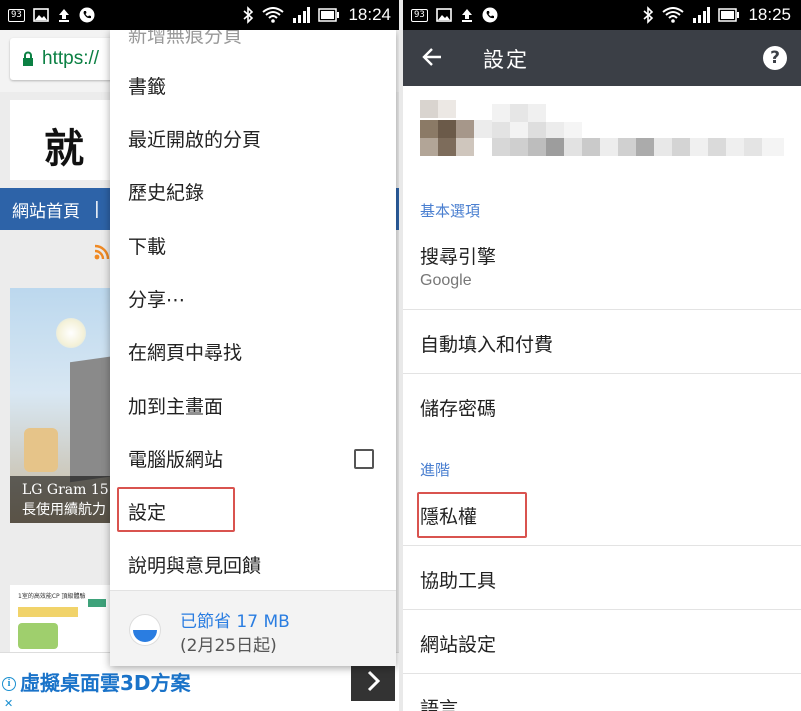 The height and width of the screenshot is (711, 801). What do you see at coordinates (253, 191) in the screenshot?
I see `menu-item-history: 歷史紀錄` at bounding box center [253, 191].